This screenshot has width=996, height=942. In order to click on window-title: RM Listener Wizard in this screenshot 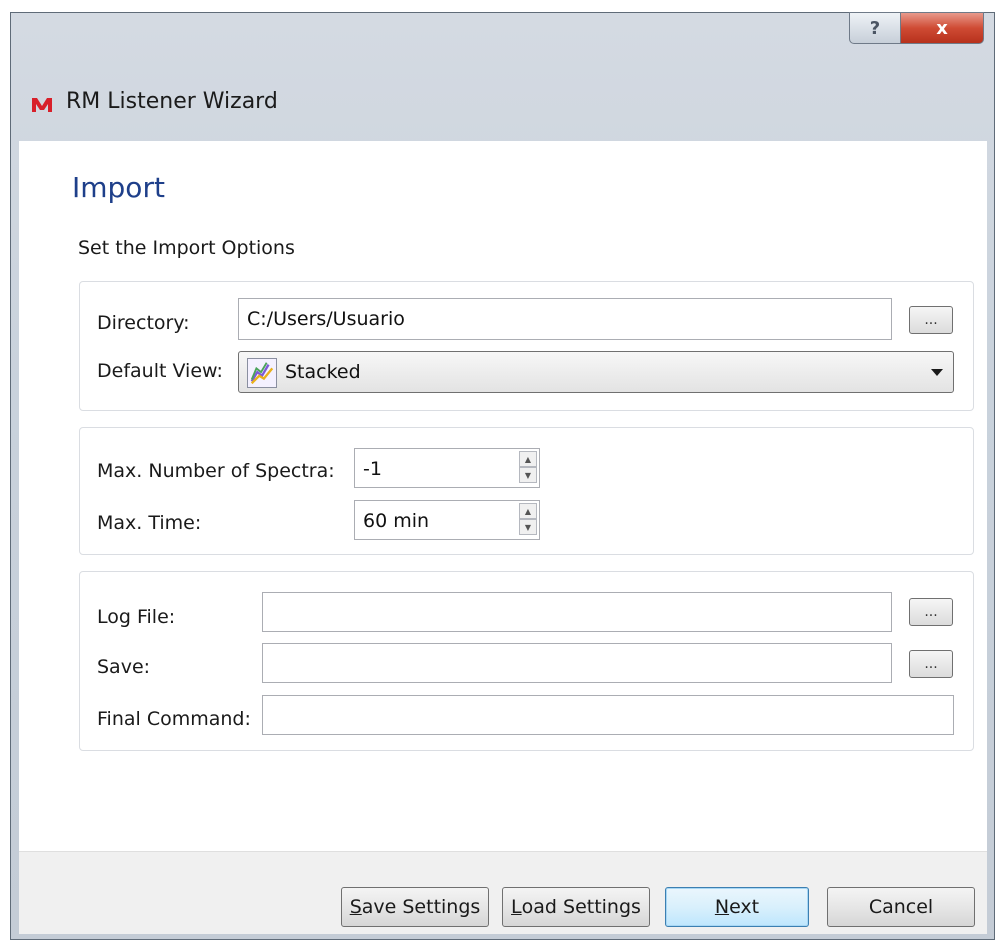, I will do `click(172, 101)`.